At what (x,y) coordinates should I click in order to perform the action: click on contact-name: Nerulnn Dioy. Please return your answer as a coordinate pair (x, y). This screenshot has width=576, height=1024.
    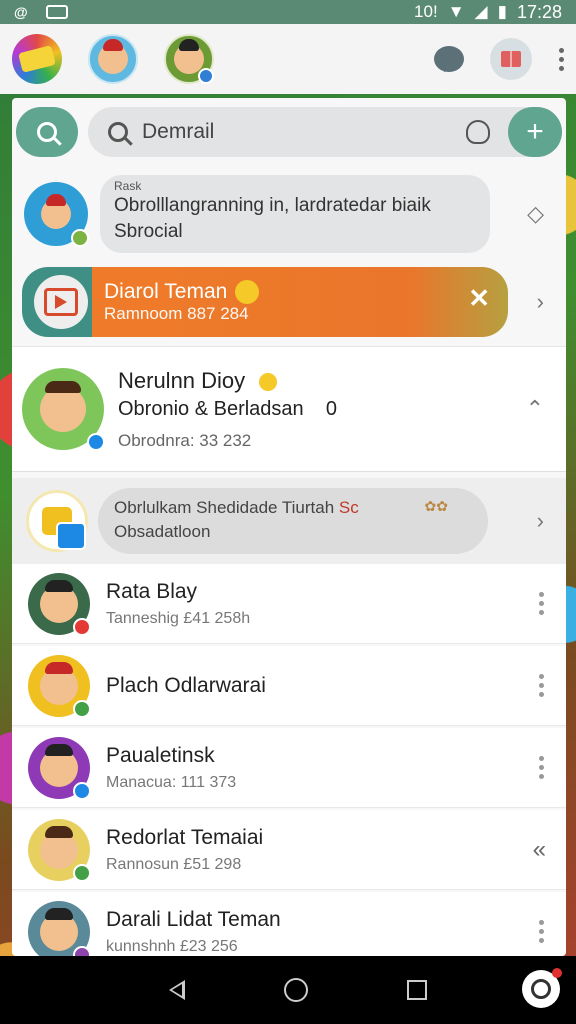
    Looking at the image, I should click on (227, 381).